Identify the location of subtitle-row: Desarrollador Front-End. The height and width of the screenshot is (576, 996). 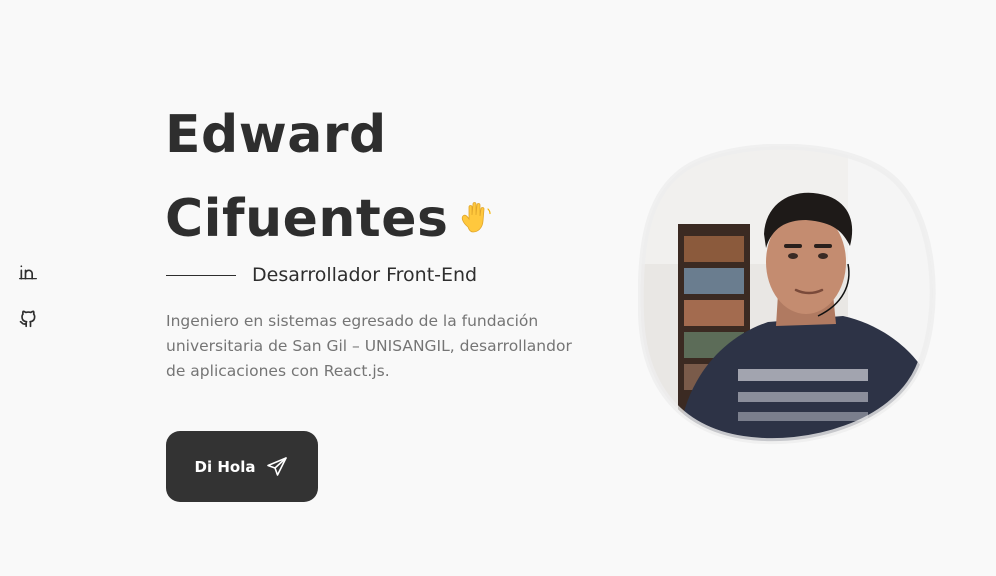
(321, 275).